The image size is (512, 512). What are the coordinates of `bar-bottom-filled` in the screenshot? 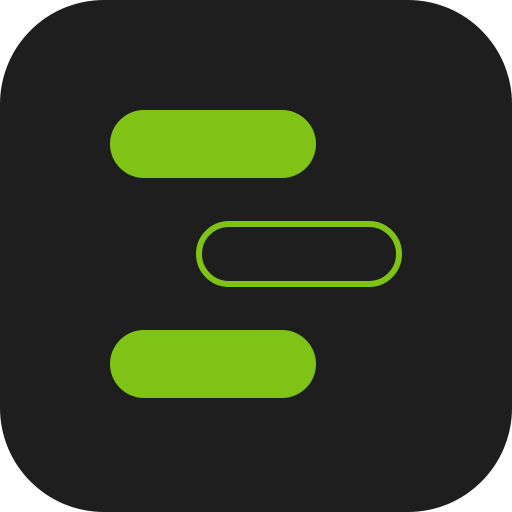 It's located at (213, 364).